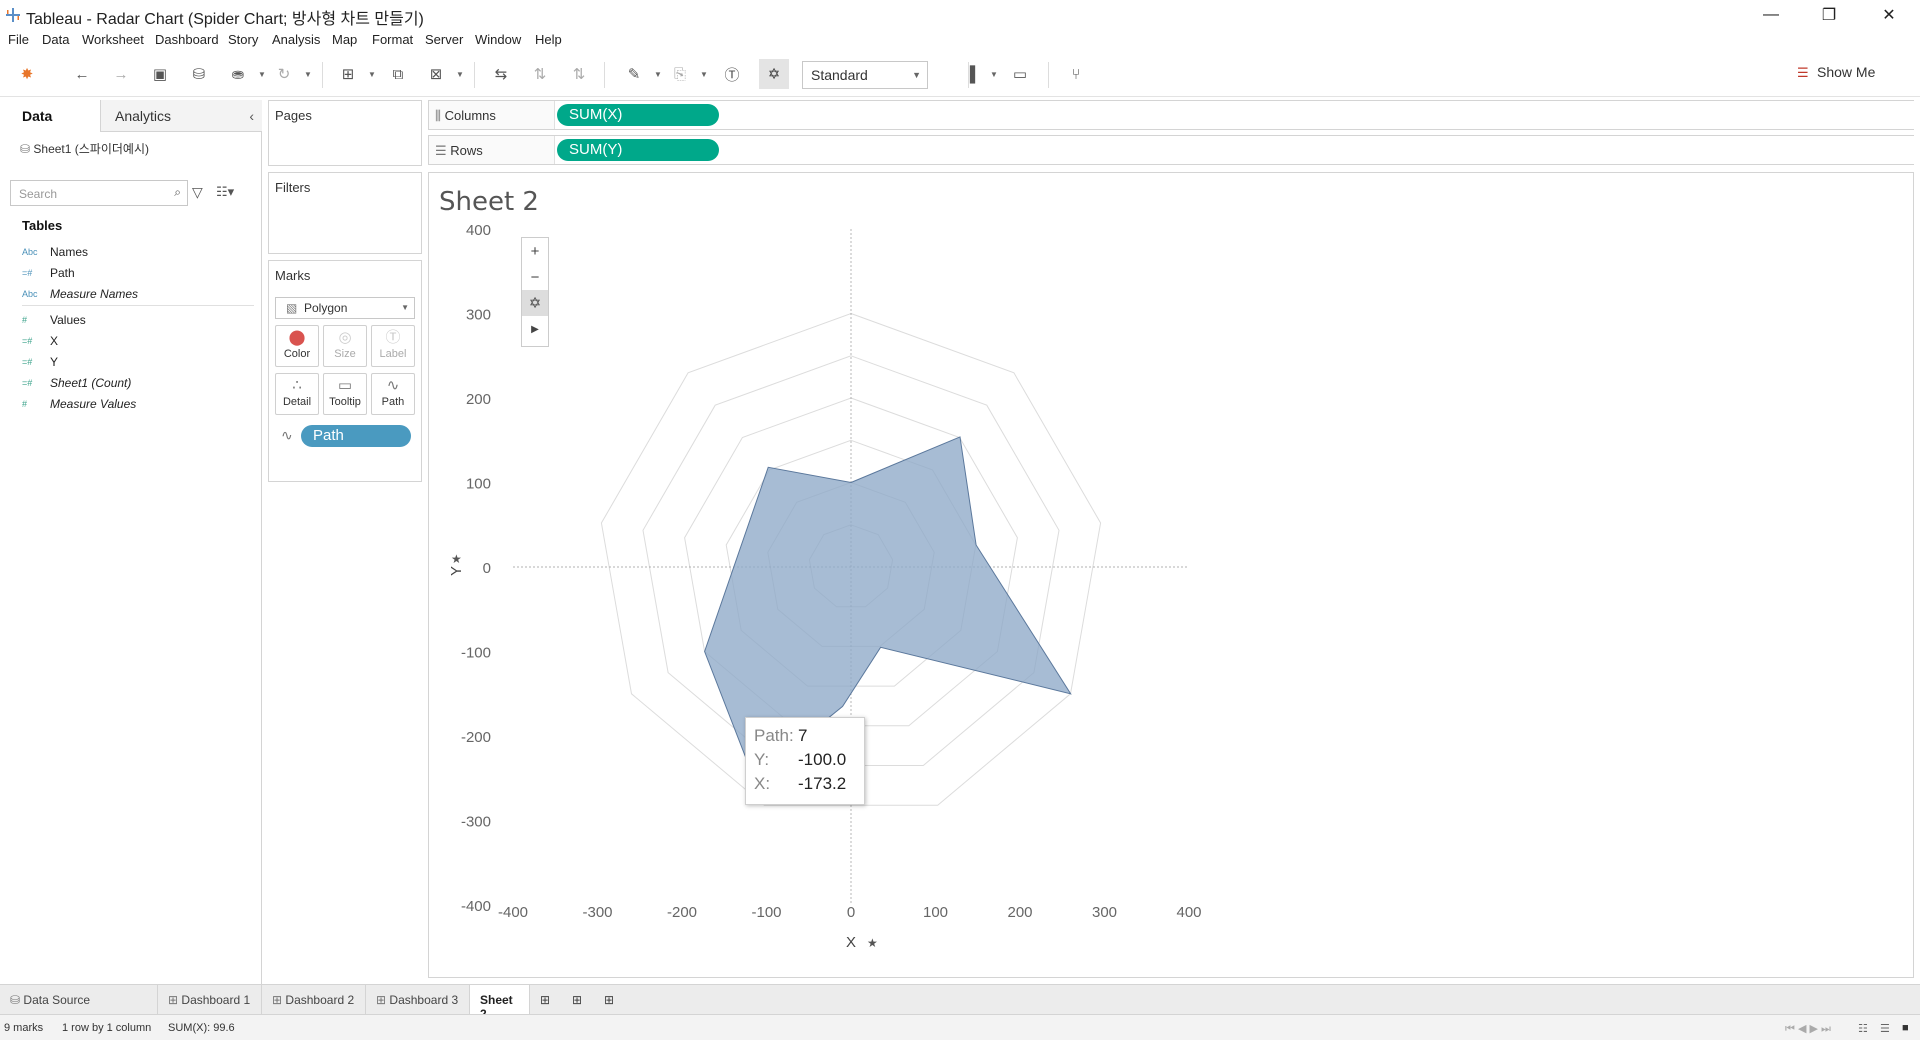 The height and width of the screenshot is (1040, 1920). I want to click on tab-data: Data, so click(50, 116).